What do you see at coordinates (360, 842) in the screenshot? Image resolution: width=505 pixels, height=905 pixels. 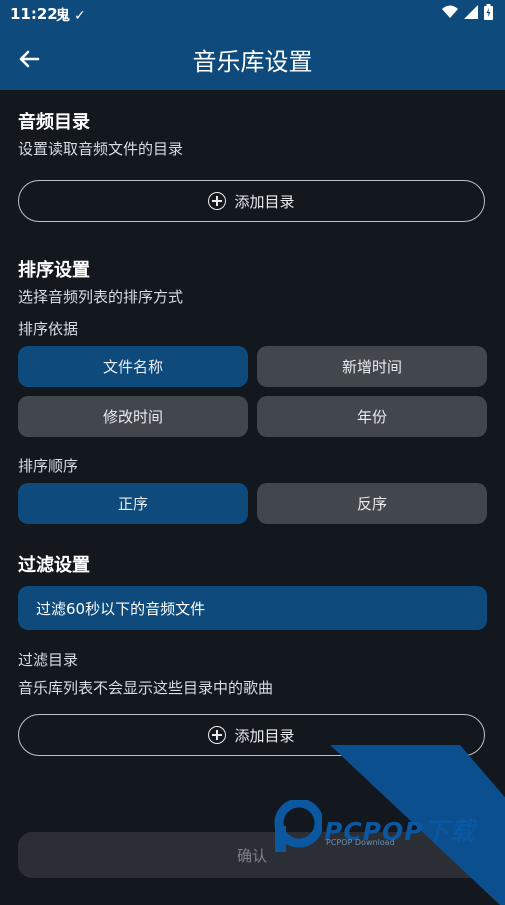 I see `watermark-sub: PCPOP Download` at bounding box center [360, 842].